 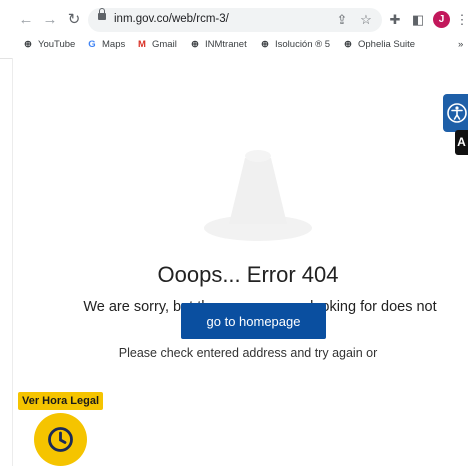 I want to click on bookmark-isolucion: ⊕ Isolución ® 5, so click(x=294, y=45).